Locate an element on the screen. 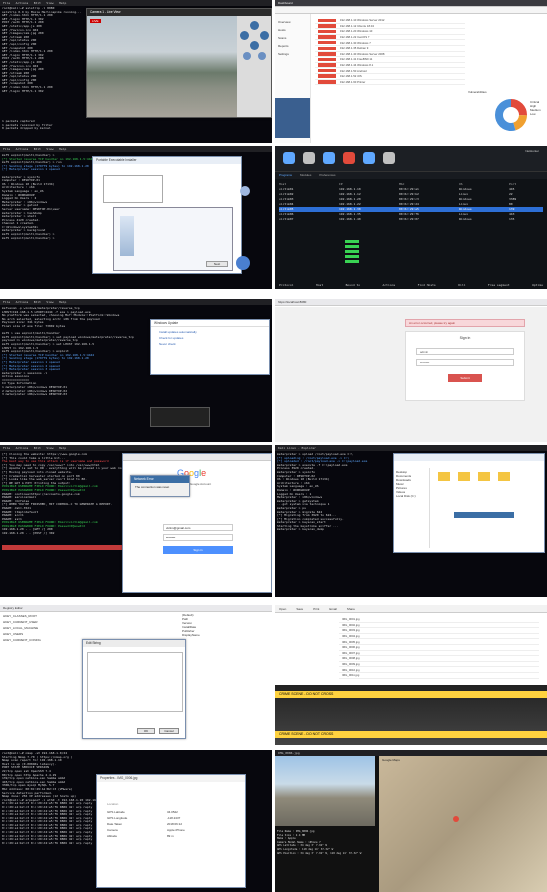  edit-string-dialog: Edit String OK Cancel is located at coordinates (134, 689).